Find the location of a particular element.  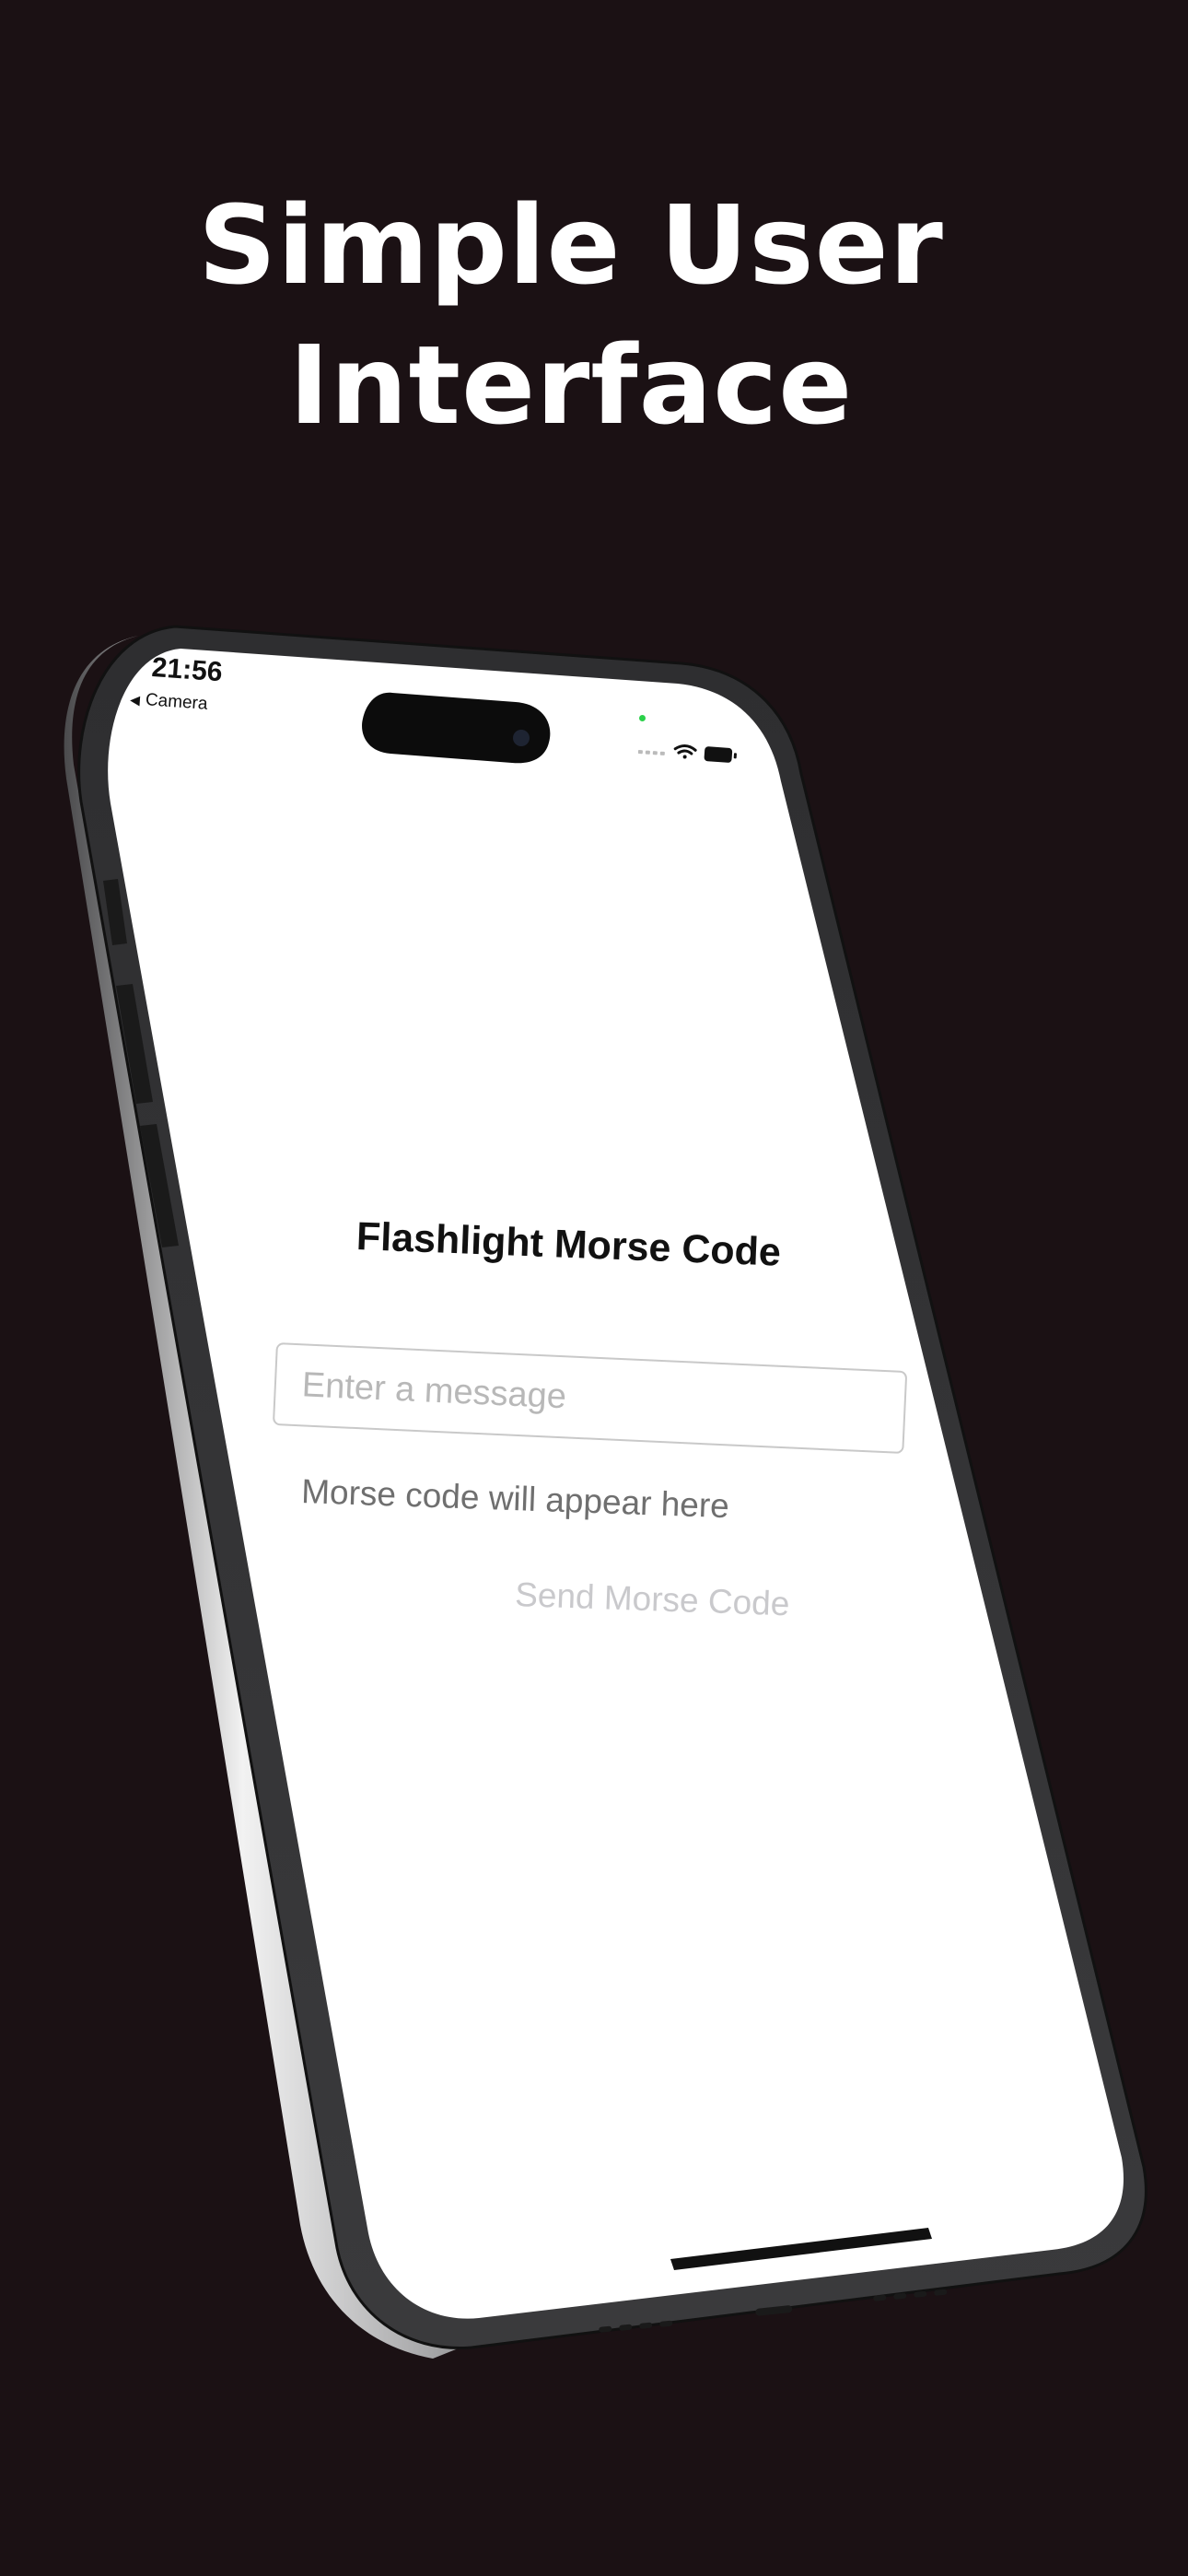

back-to-app-label: Camera is located at coordinates (177, 702).